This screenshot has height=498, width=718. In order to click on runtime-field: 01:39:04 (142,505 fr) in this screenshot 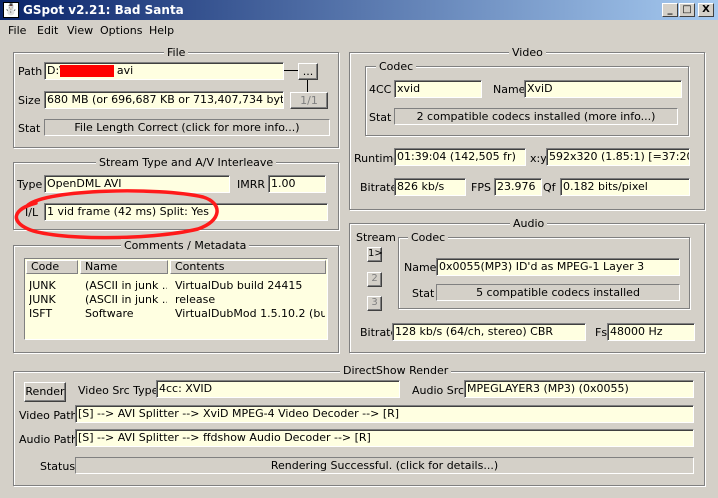, I will do `click(460, 157)`.